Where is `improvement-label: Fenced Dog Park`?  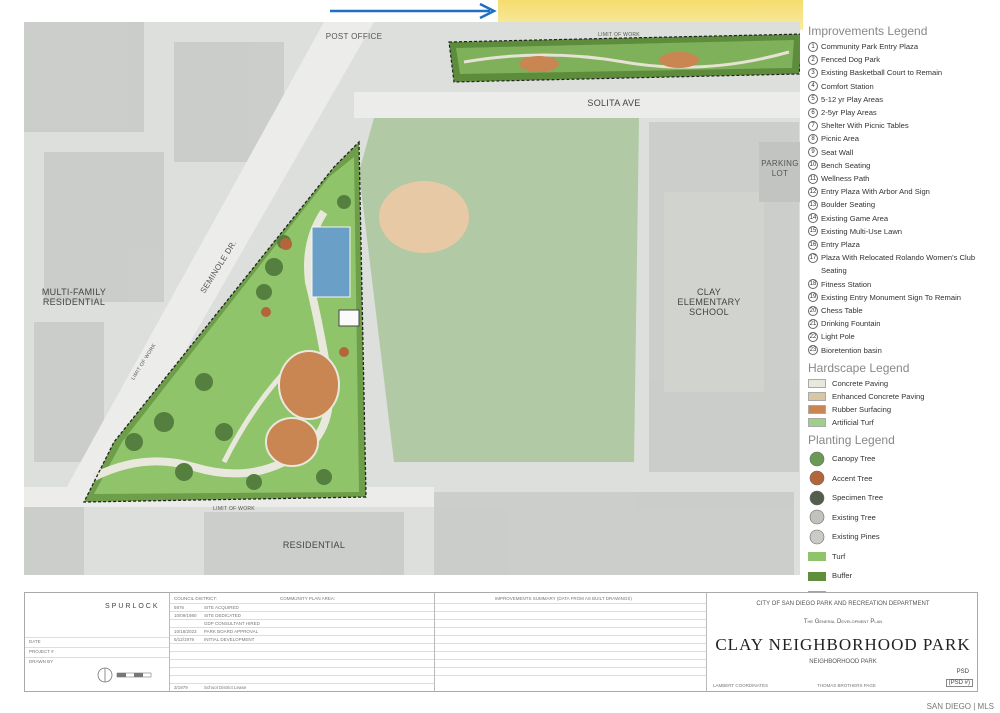 improvement-label: Fenced Dog Park is located at coordinates (851, 60).